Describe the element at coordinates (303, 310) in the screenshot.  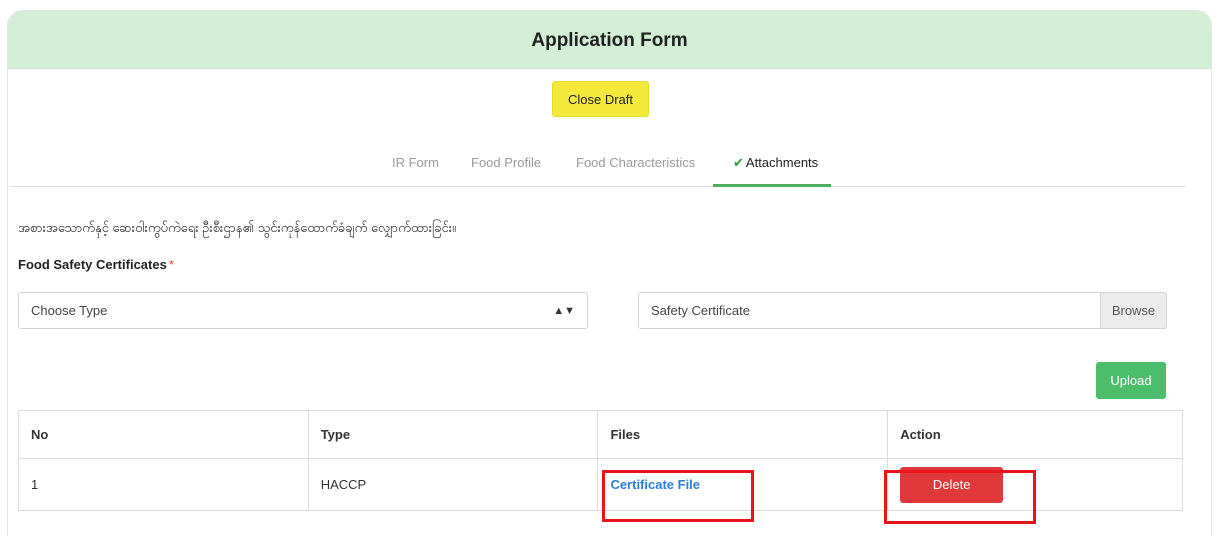
I see `certificate-type-select: Choose Type ▲▼` at that location.